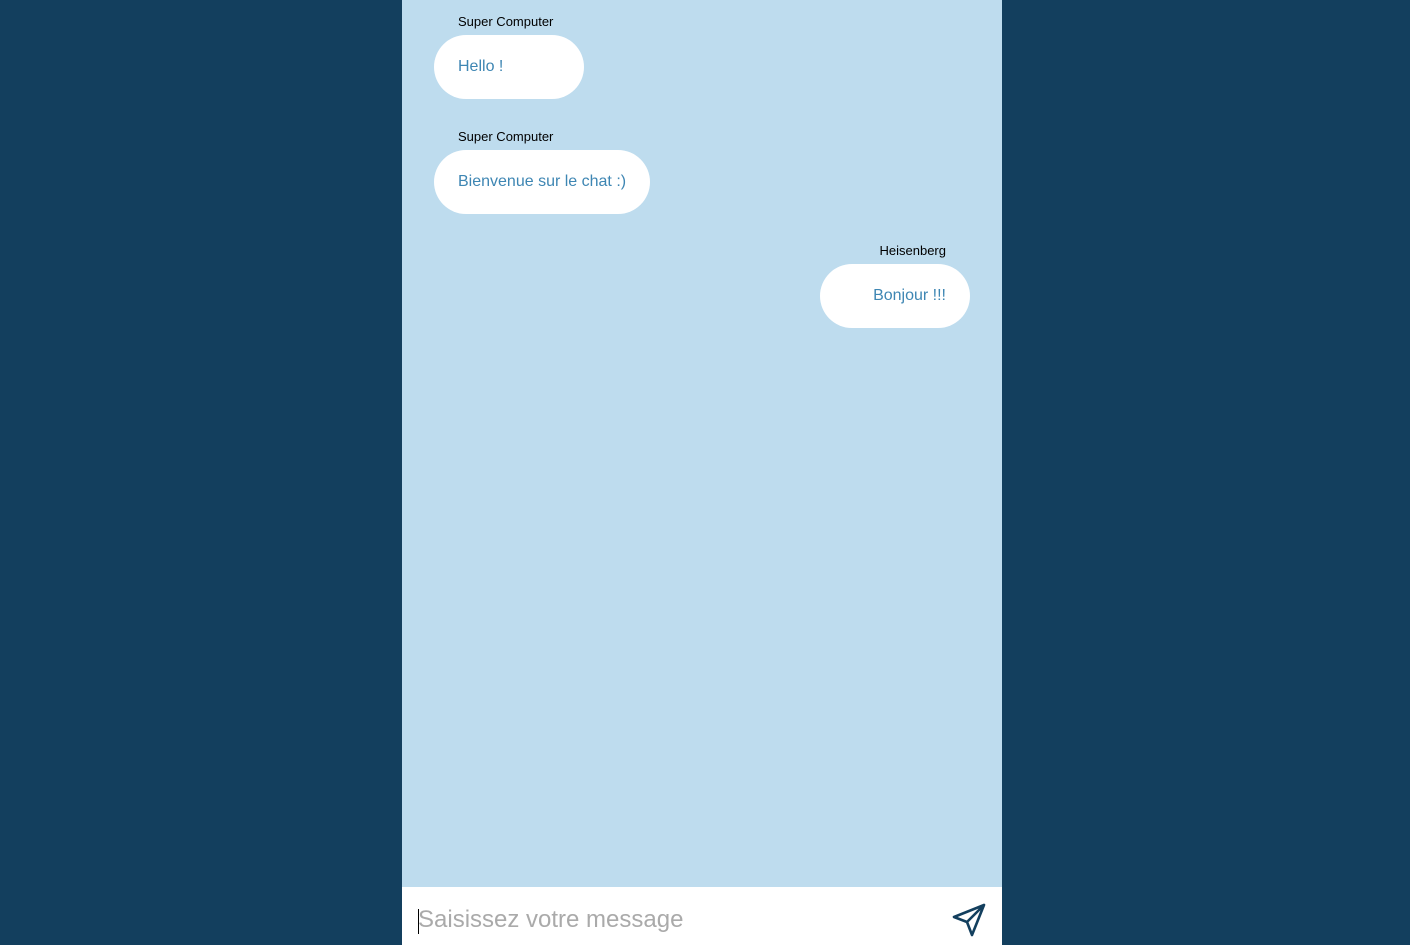  What do you see at coordinates (509, 67) in the screenshot?
I see `message-bubble: Hello !` at bounding box center [509, 67].